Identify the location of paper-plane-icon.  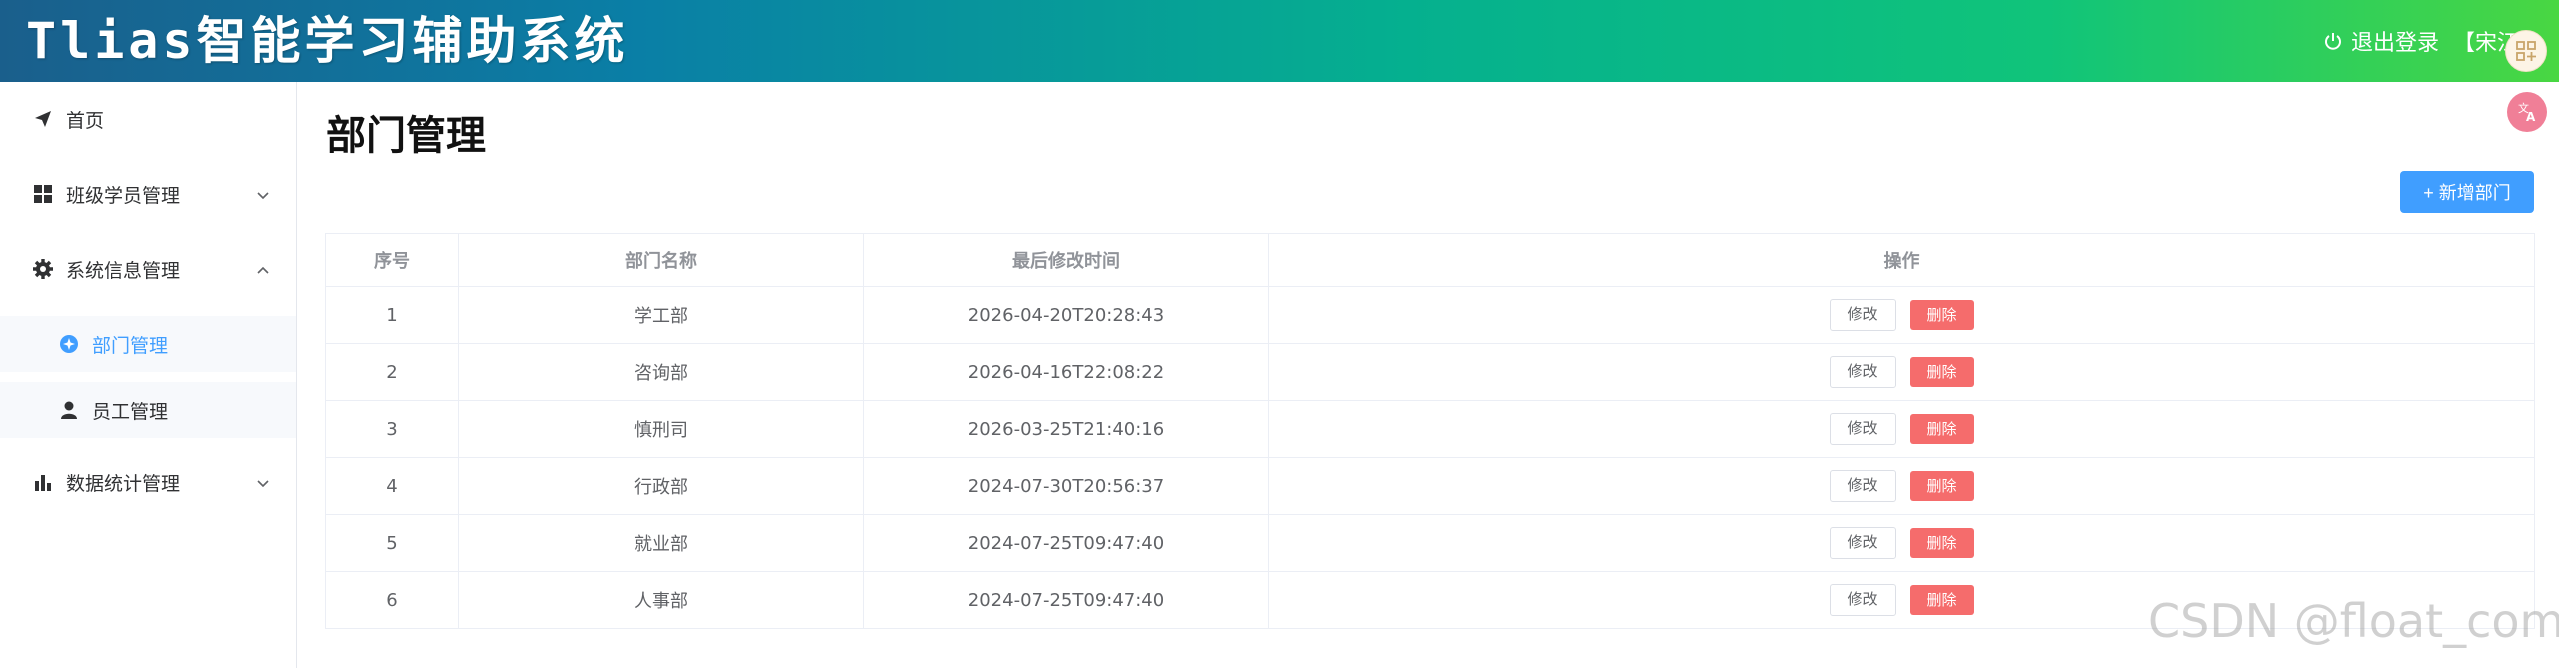
(43, 119).